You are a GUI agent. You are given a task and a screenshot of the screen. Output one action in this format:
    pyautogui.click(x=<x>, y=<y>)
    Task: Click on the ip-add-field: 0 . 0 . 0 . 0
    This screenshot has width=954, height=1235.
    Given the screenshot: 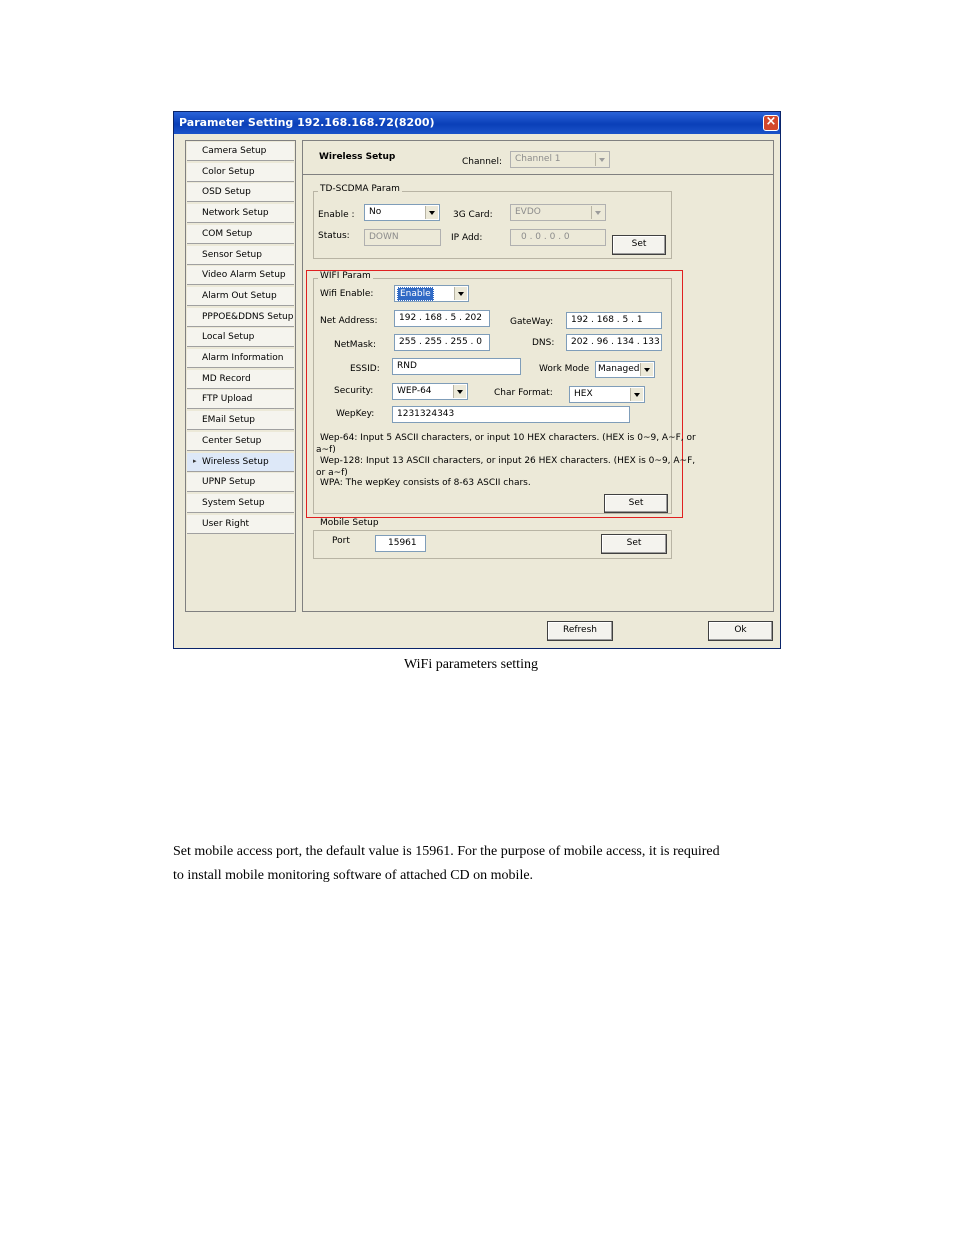 What is the action you would take?
    pyautogui.click(x=558, y=237)
    